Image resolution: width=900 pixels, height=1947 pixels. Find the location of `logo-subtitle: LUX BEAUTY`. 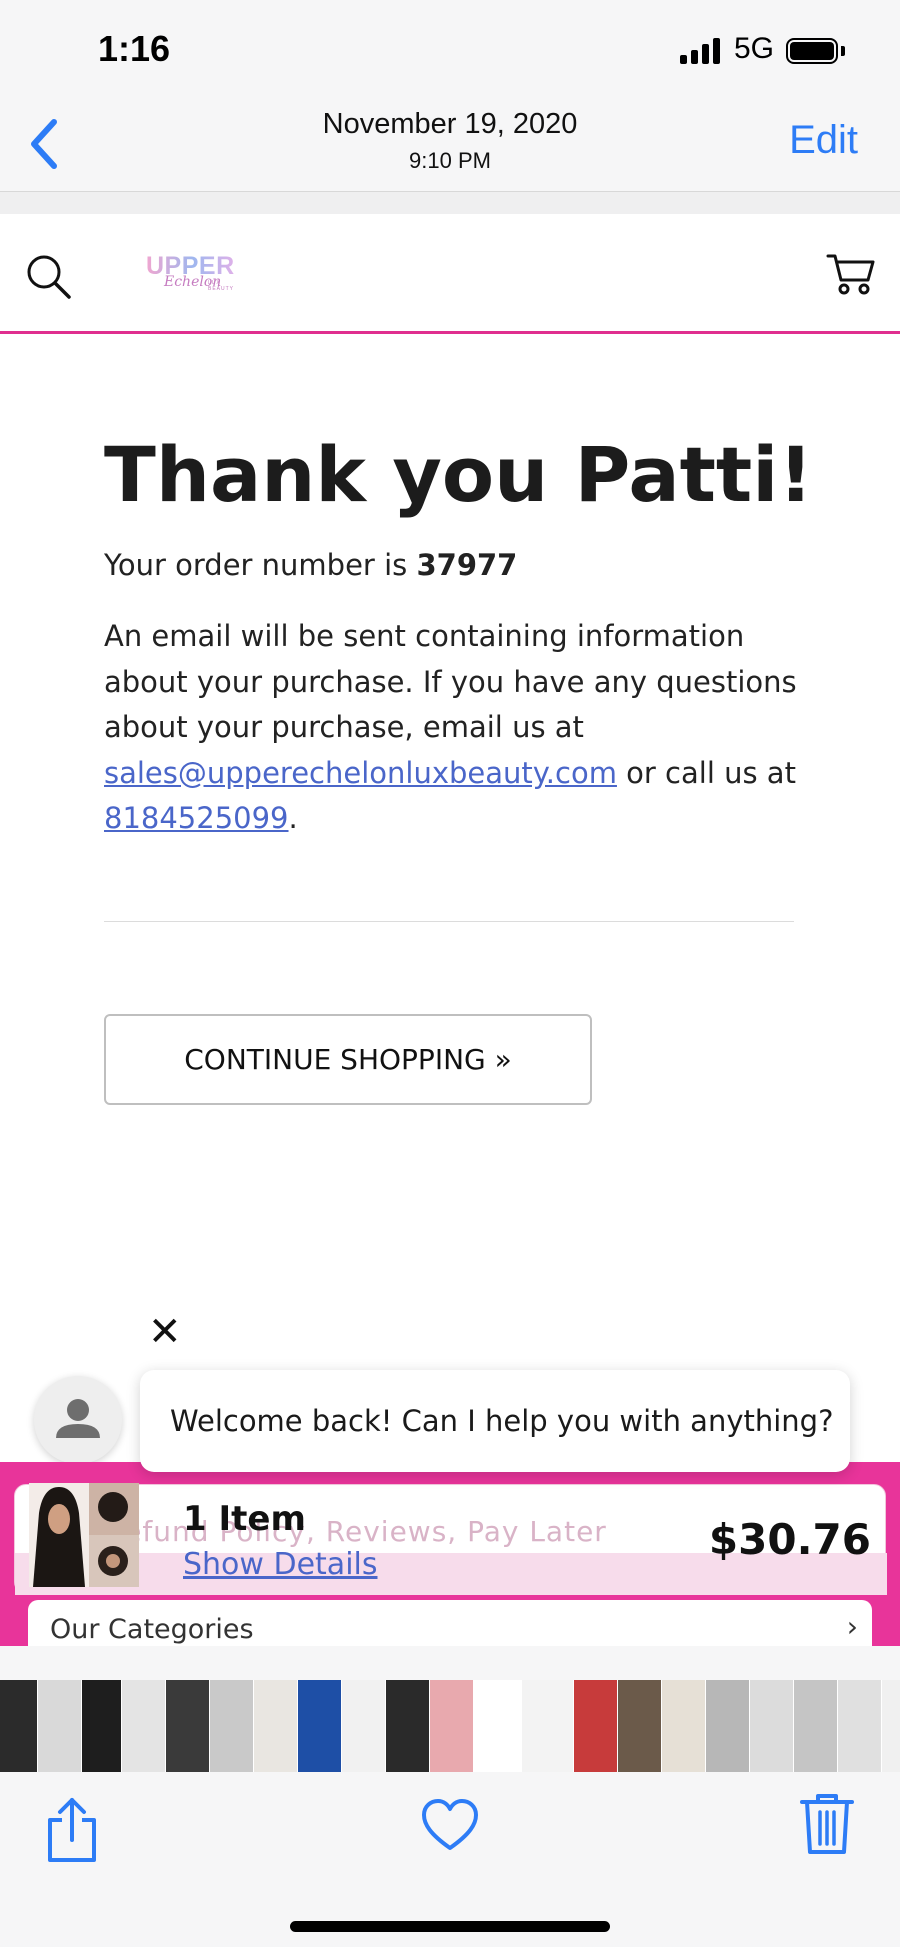

logo-subtitle: LUX BEAUTY is located at coordinates (221, 286).